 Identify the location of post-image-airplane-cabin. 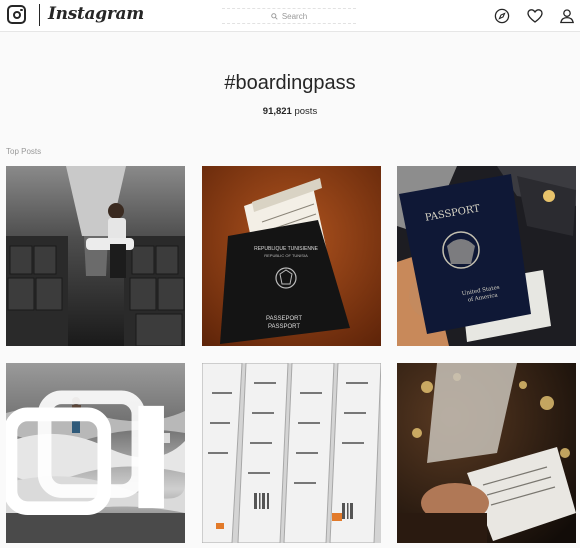
(95, 256).